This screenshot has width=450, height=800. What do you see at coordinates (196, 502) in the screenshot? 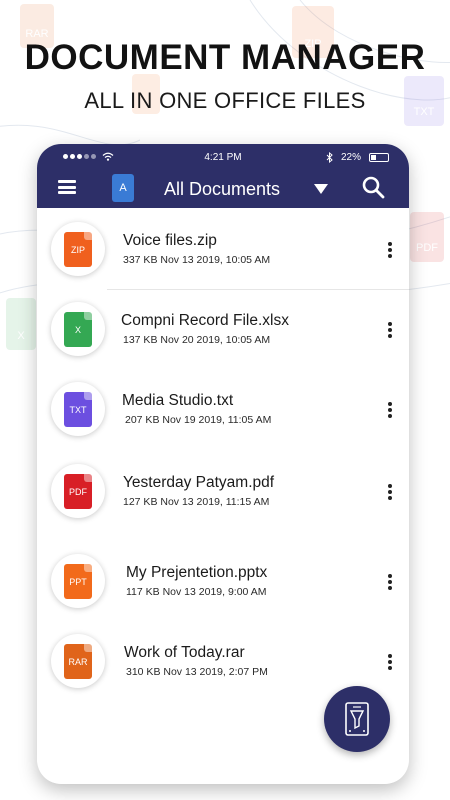
I see `file-meta: 127 KB Nov 13 2019, 11:15 AM` at bounding box center [196, 502].